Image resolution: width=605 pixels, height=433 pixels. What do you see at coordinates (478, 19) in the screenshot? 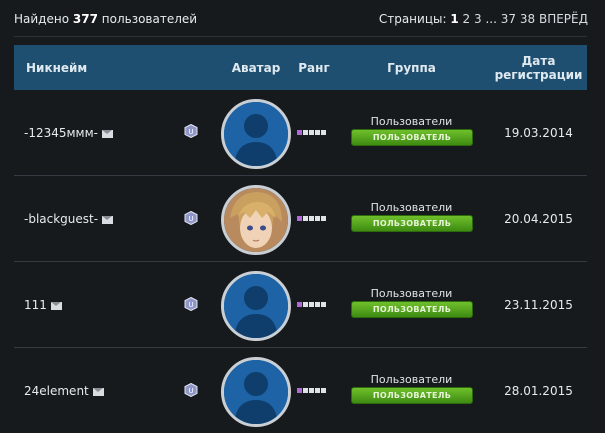
I see `page-link-3: 3` at bounding box center [478, 19].